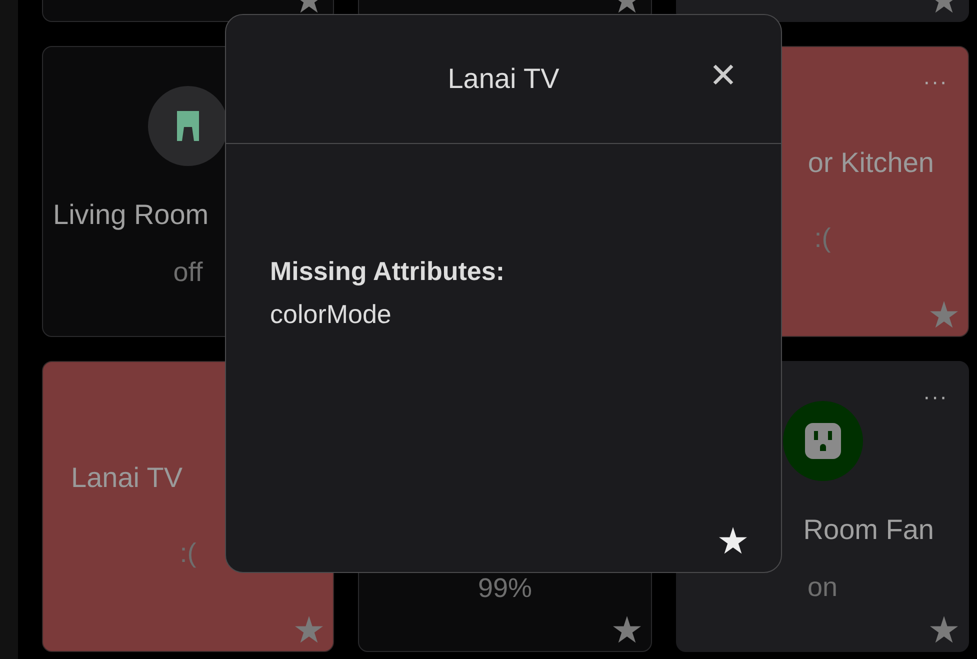  I want to click on lamp-icon, so click(188, 126).